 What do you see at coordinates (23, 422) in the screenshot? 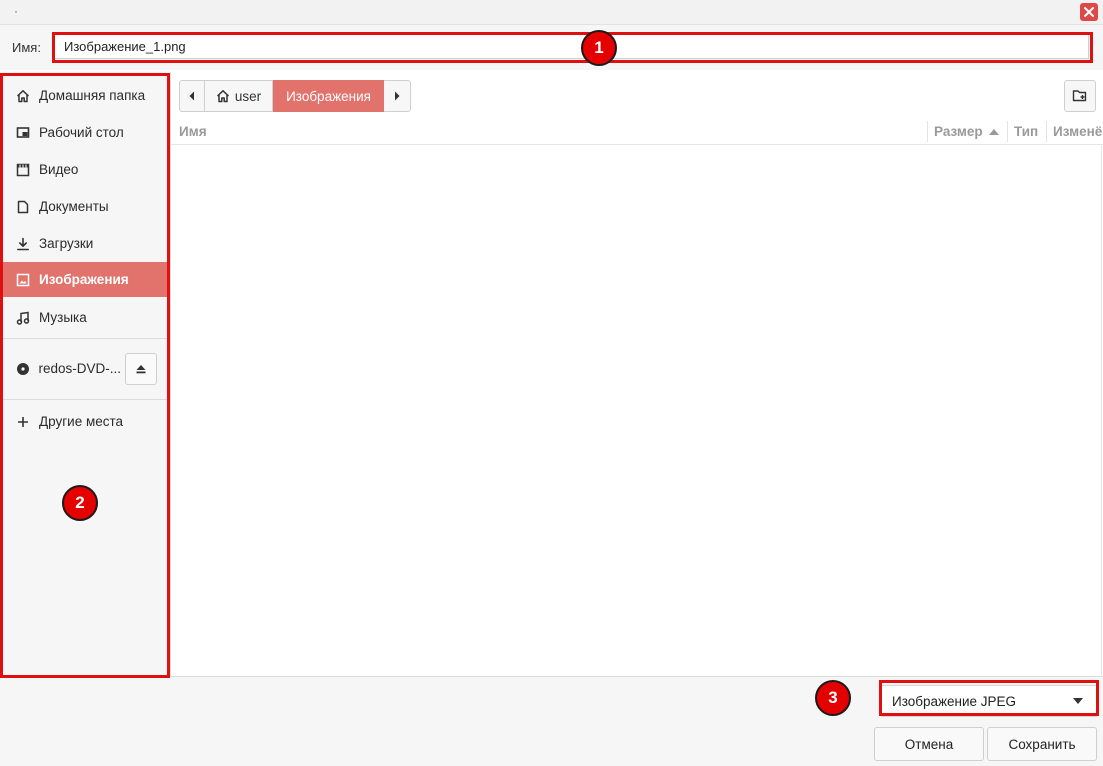
I see `plus-icon` at bounding box center [23, 422].